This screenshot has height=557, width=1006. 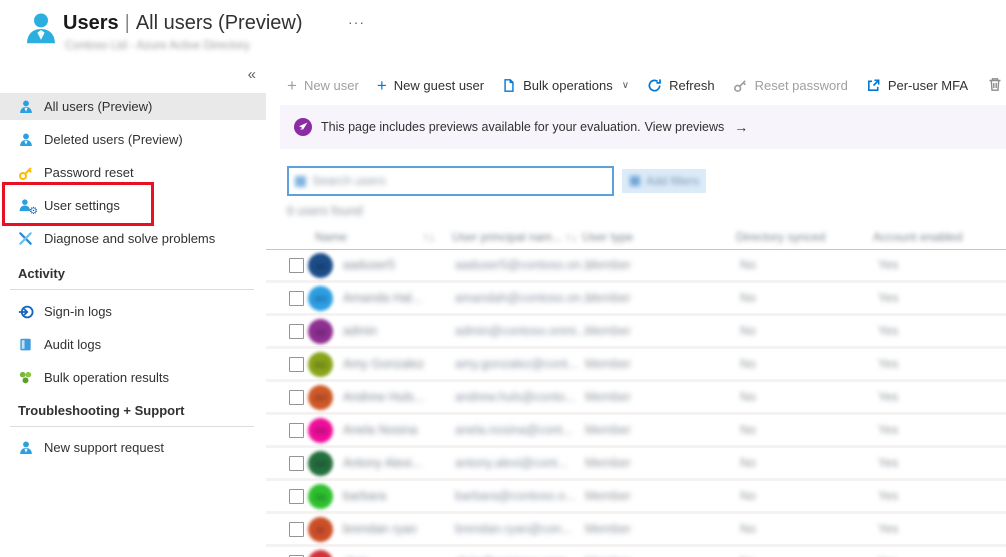 What do you see at coordinates (365, 496) in the screenshot?
I see `cell-name: barbara` at bounding box center [365, 496].